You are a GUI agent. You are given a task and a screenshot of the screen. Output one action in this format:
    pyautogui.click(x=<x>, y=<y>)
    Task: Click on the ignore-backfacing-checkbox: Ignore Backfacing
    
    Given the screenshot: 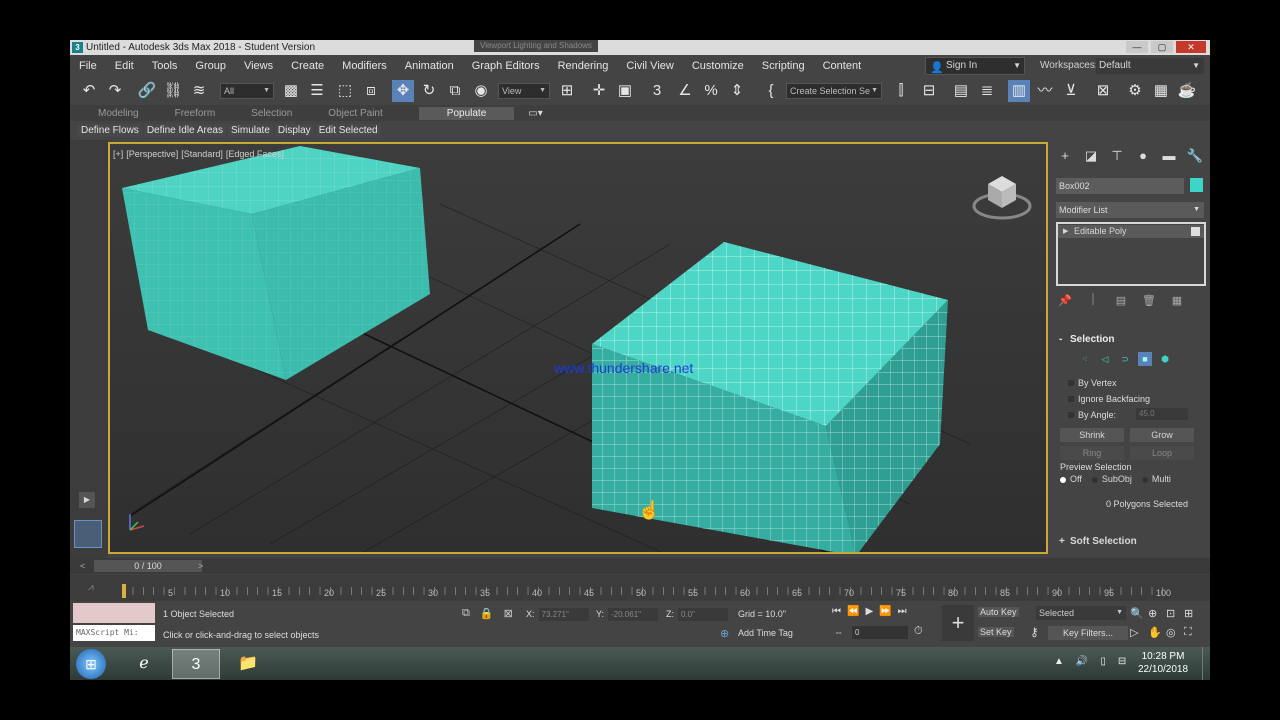 What is the action you would take?
    pyautogui.click(x=1109, y=399)
    